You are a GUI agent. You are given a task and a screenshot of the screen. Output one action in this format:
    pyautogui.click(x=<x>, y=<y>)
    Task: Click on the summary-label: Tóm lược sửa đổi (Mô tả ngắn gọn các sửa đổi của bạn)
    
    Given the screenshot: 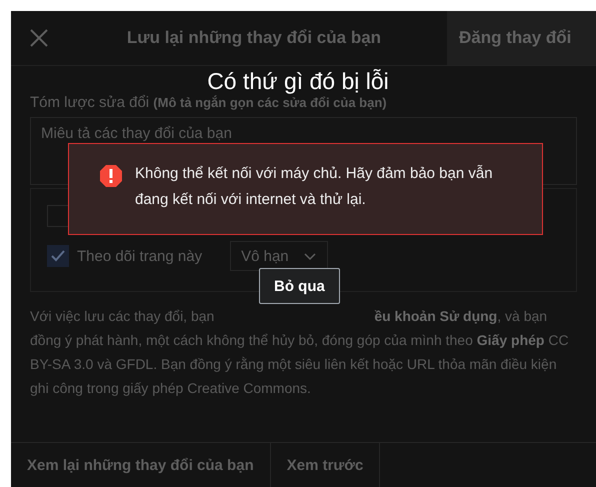 What is the action you would take?
    pyautogui.click(x=209, y=102)
    